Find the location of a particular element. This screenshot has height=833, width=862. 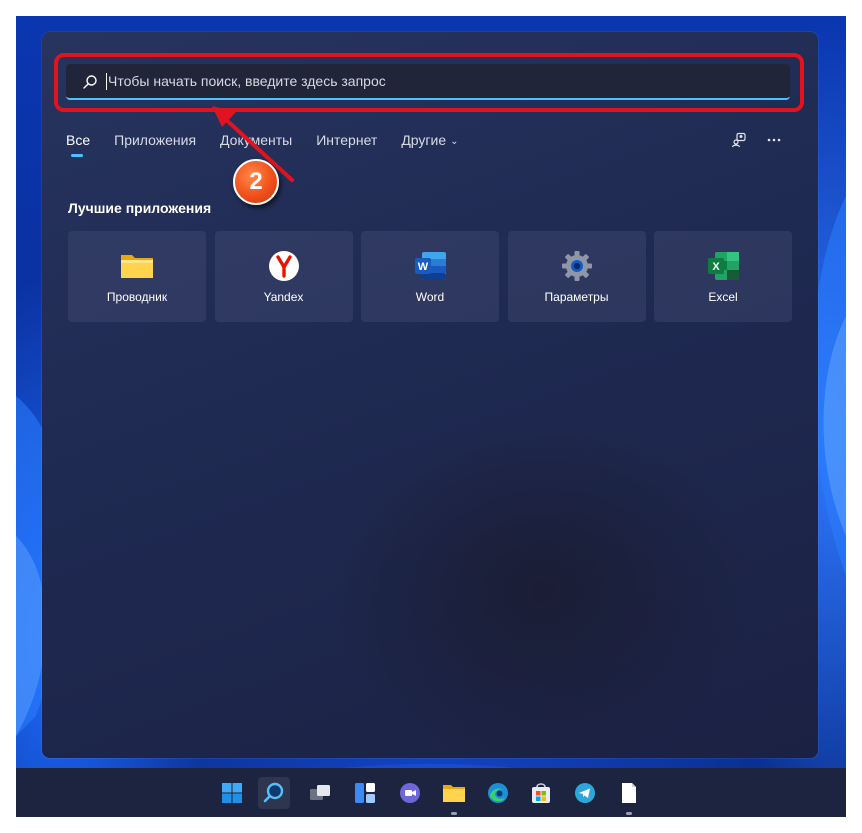

taskbar-task-view is located at coordinates (320, 793).